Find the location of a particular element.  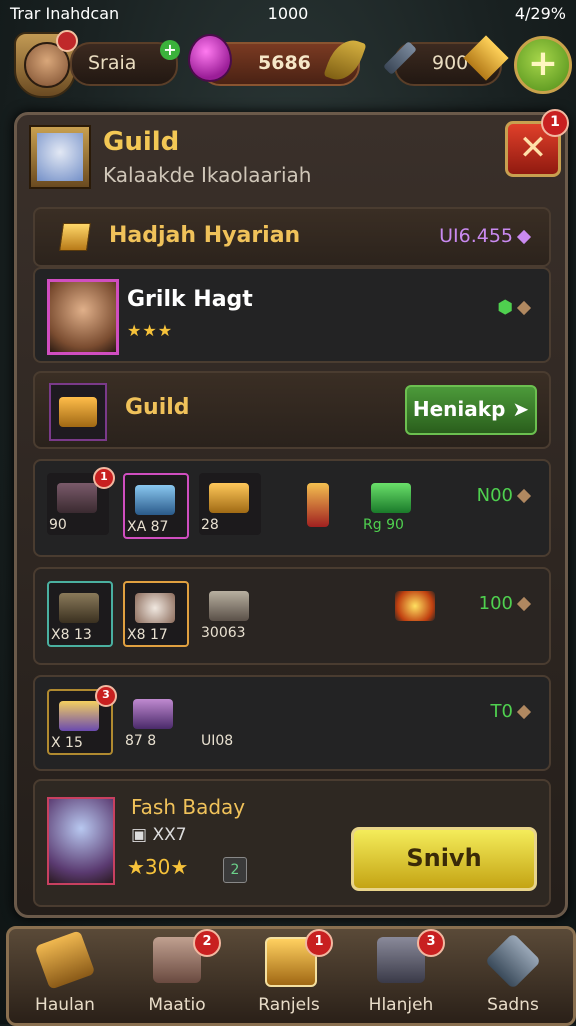

item-slot: X 15 3 is located at coordinates (82, 720).